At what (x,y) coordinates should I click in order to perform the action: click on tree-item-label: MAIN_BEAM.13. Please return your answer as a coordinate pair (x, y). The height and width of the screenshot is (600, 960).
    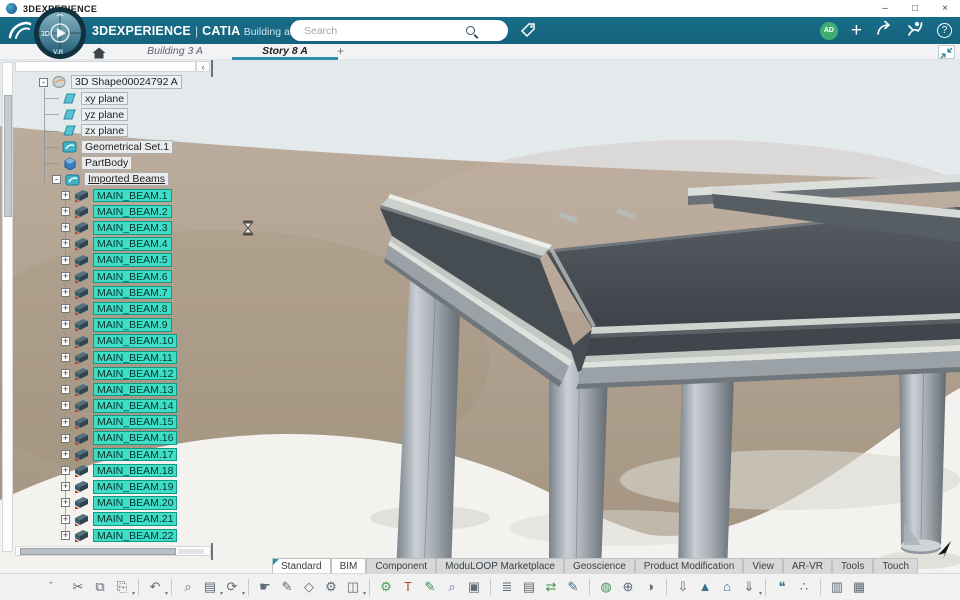
    Looking at the image, I should click on (135, 389).